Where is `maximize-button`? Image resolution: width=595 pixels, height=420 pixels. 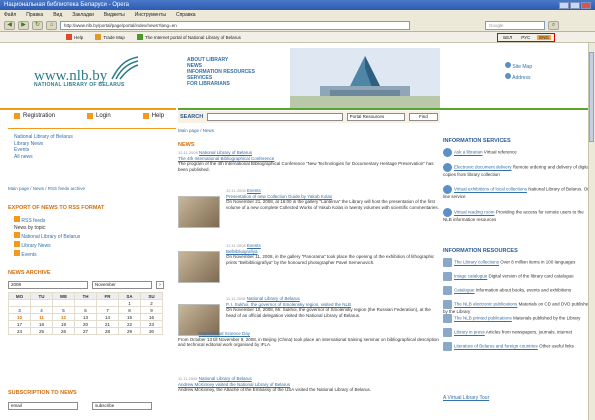
maximize-button is located at coordinates (575, 5).